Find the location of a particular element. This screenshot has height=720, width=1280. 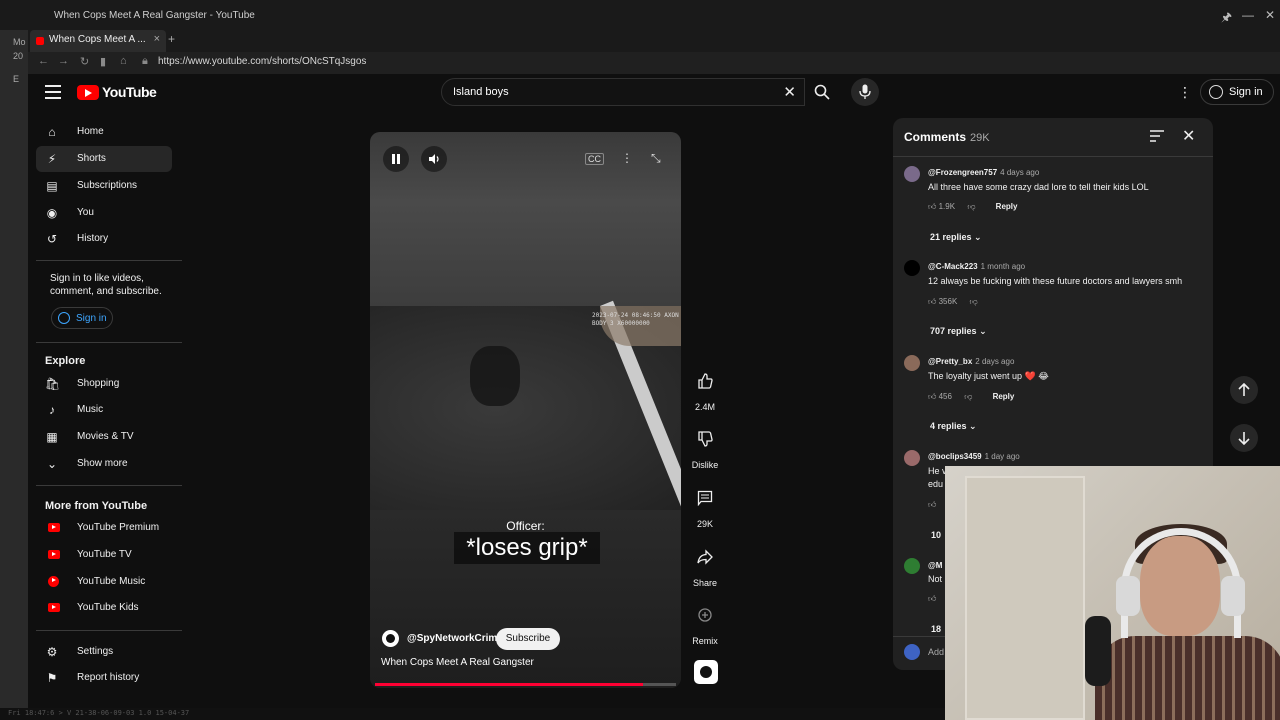

channel-name: @SpyNetworkCrime is located at coordinates (455, 638).